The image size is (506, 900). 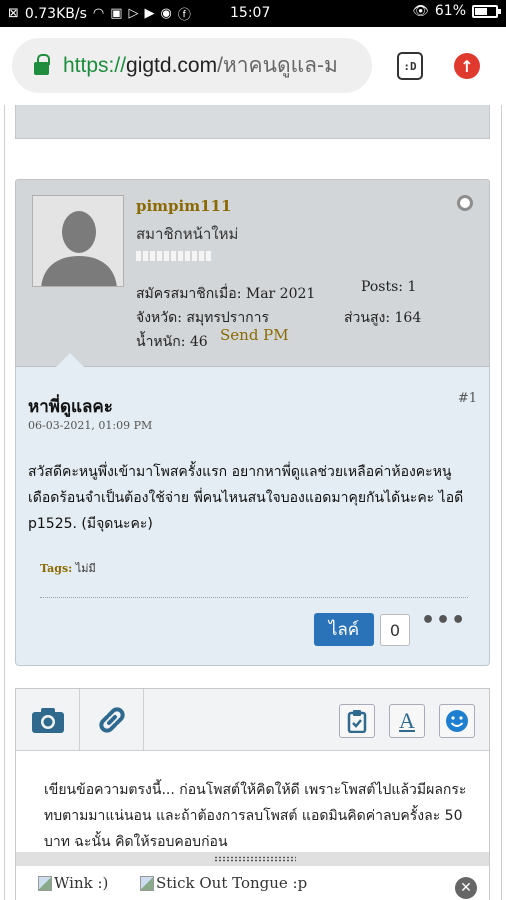 I want to click on post-tags: Tags: ไม่มี, so click(x=68, y=568).